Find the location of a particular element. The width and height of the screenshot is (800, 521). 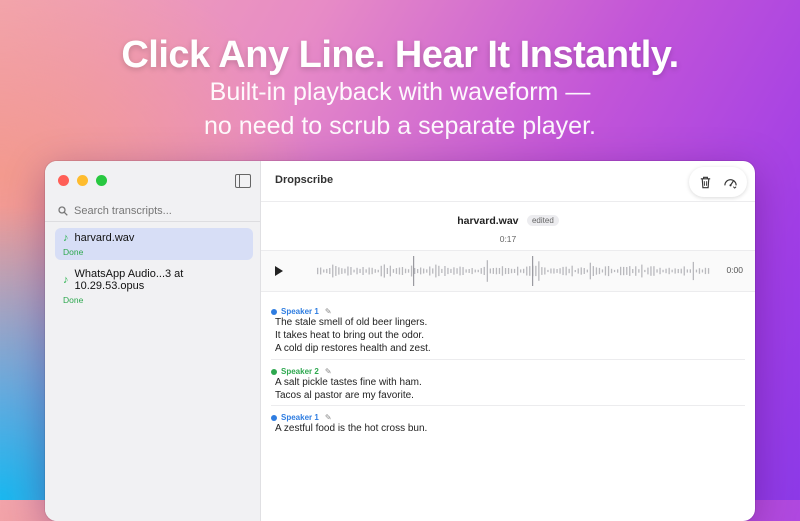

search-icon is located at coordinates (63, 211).